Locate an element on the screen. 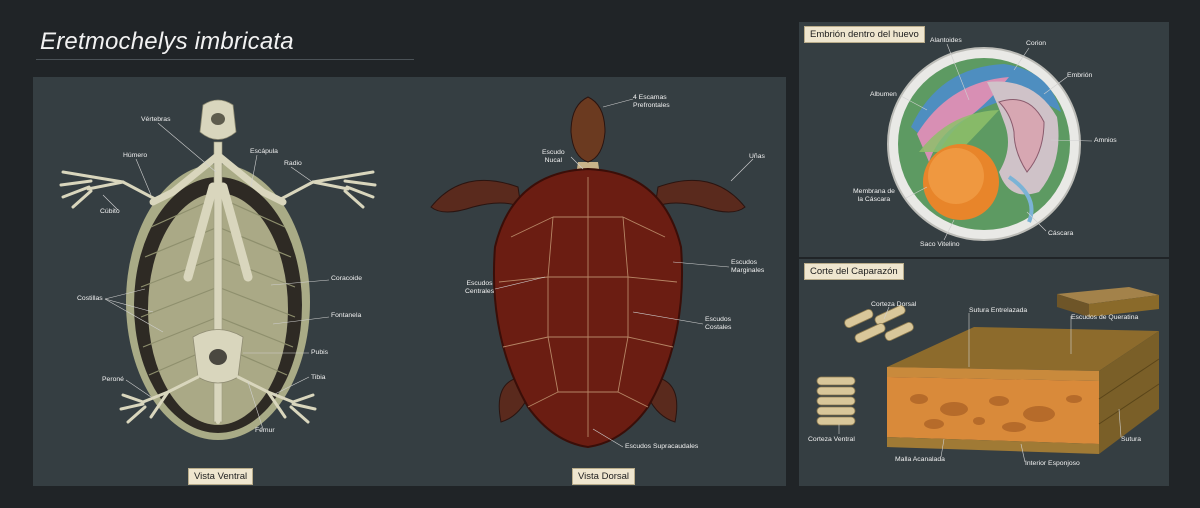 This screenshot has width=1200, height=508. label-escudos-marginales: Escudos Marginales is located at coordinates (748, 266).